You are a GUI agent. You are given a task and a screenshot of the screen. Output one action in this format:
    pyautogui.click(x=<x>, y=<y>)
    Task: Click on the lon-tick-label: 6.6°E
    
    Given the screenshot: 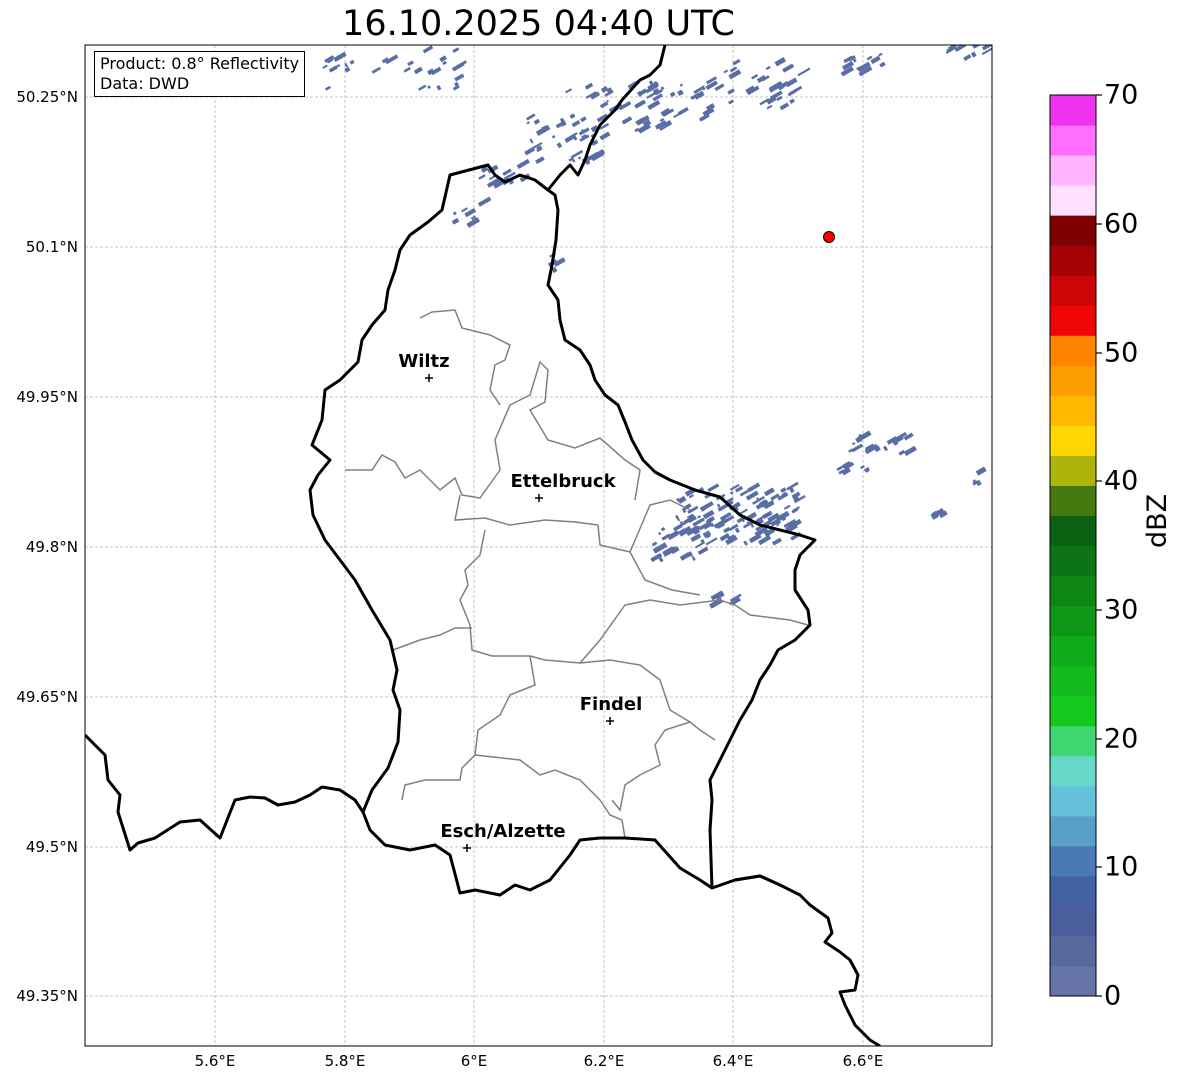 What is the action you would take?
    pyautogui.click(x=863, y=1061)
    